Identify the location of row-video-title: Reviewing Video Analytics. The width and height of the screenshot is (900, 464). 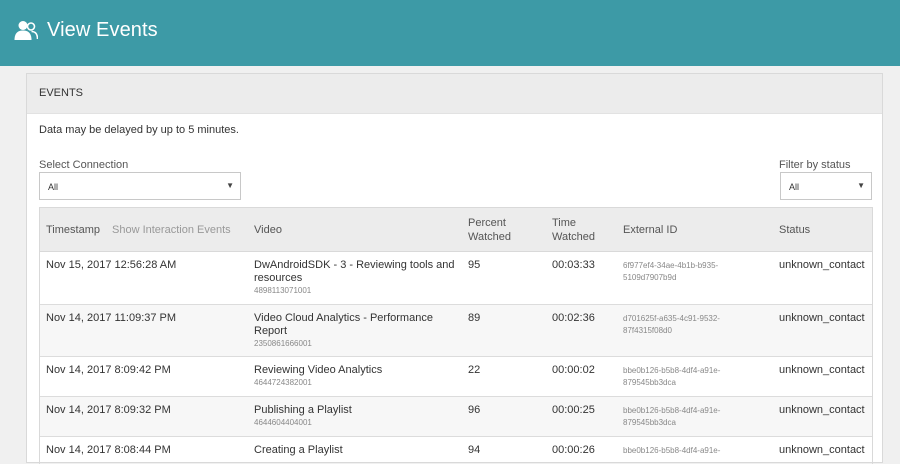
(318, 370).